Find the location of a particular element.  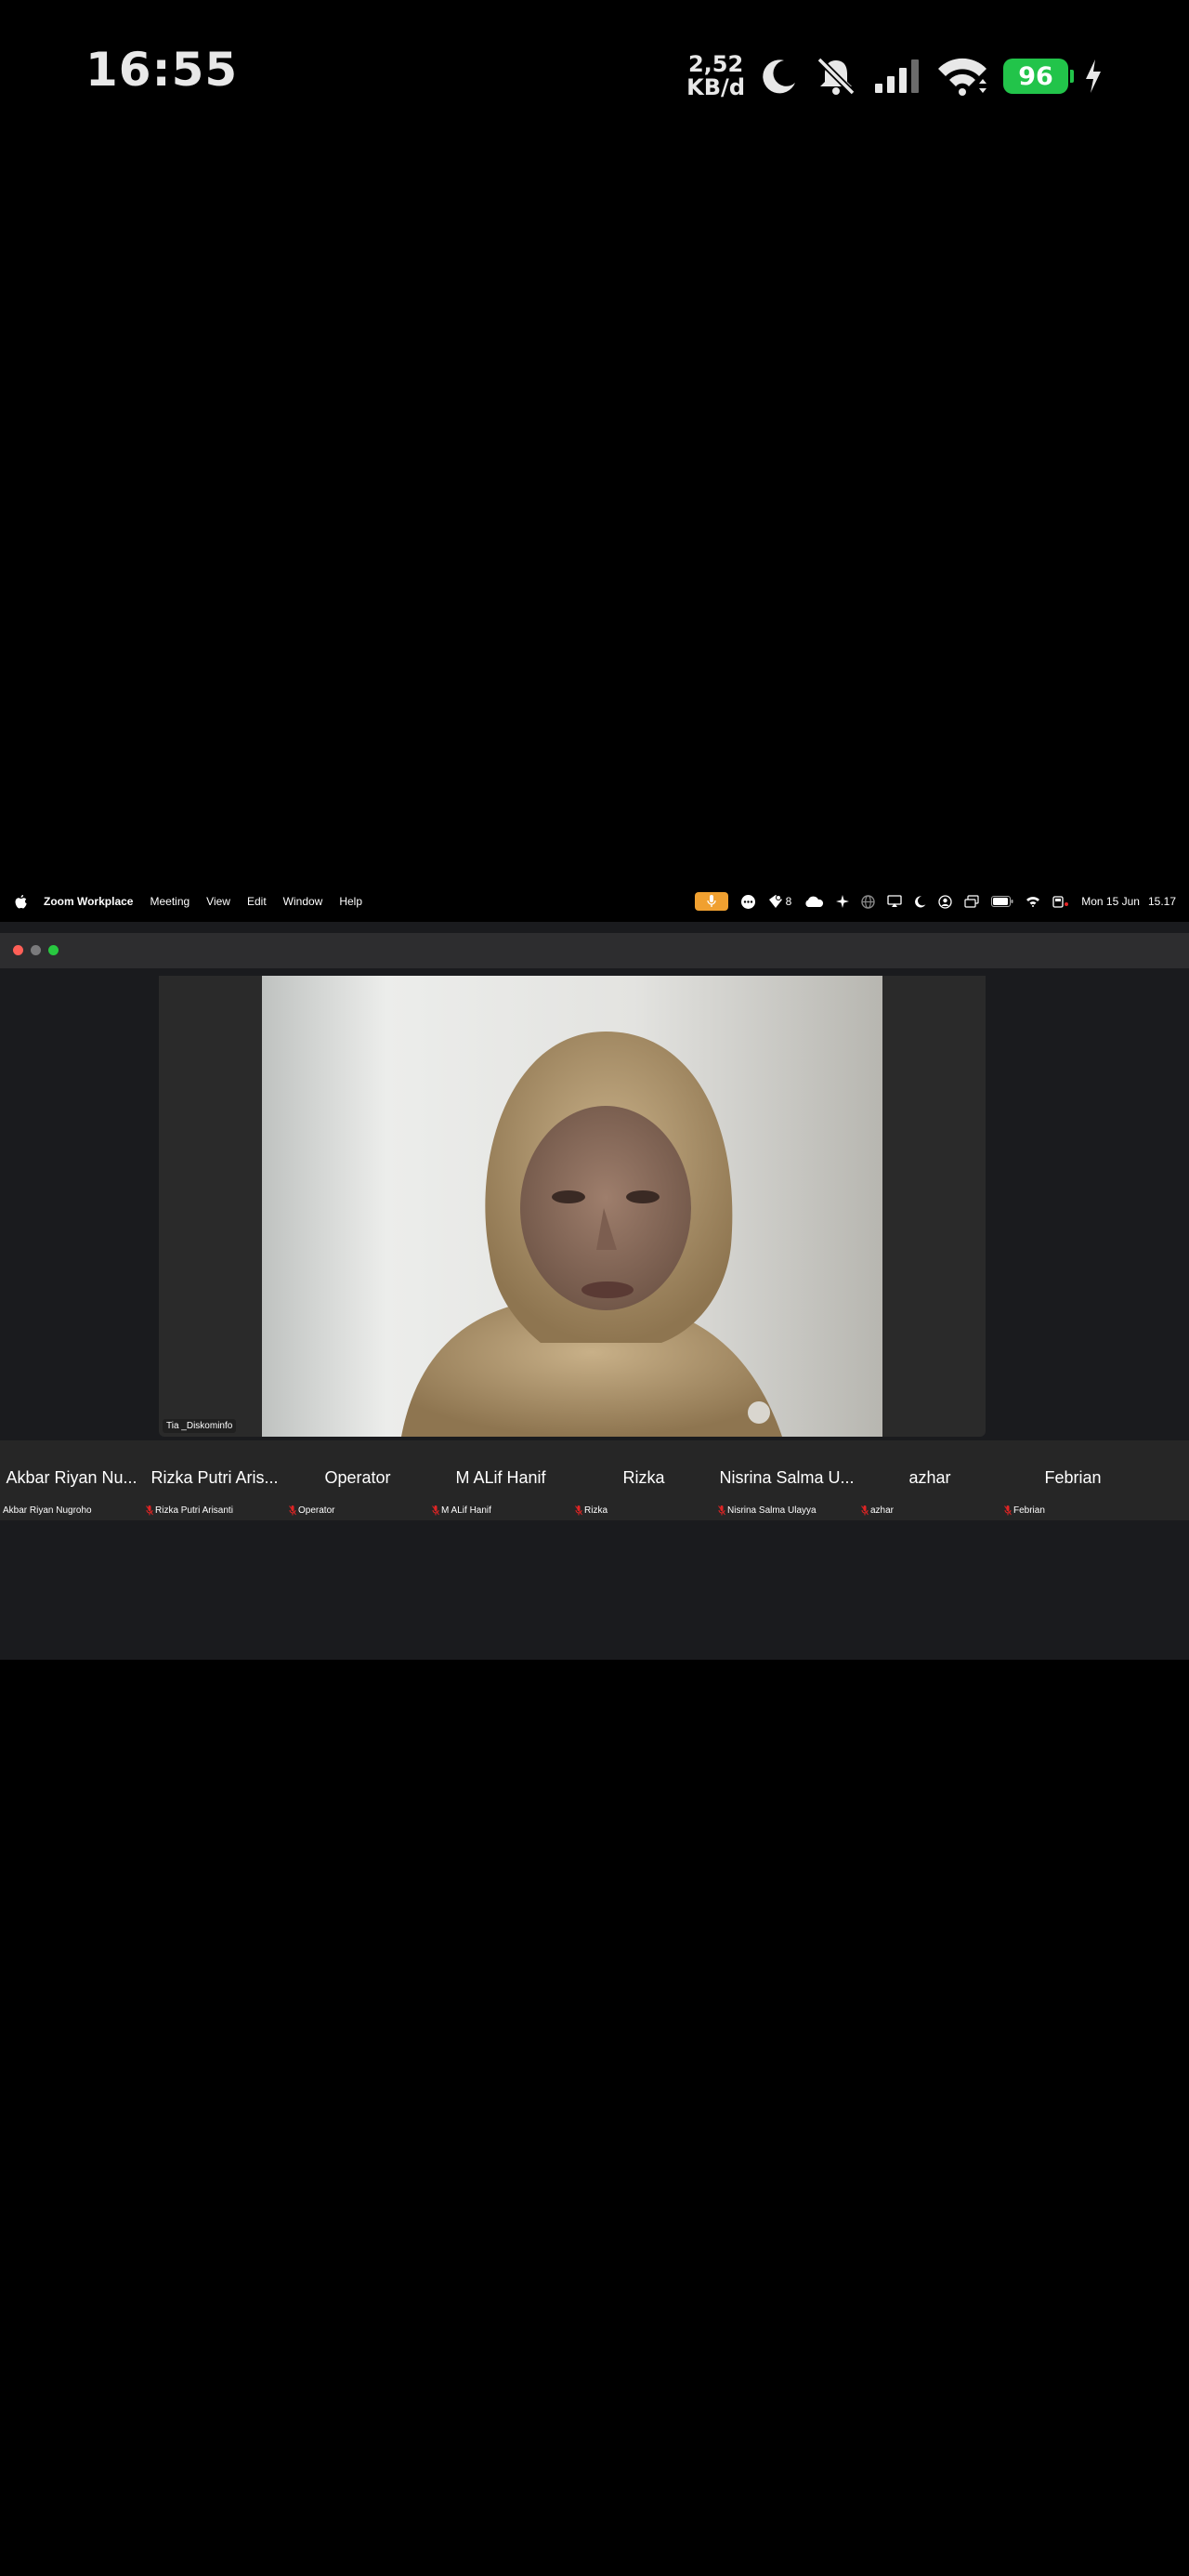

participant-name-tag: Nisrina Salma Ulayya is located at coordinates (767, 1510).